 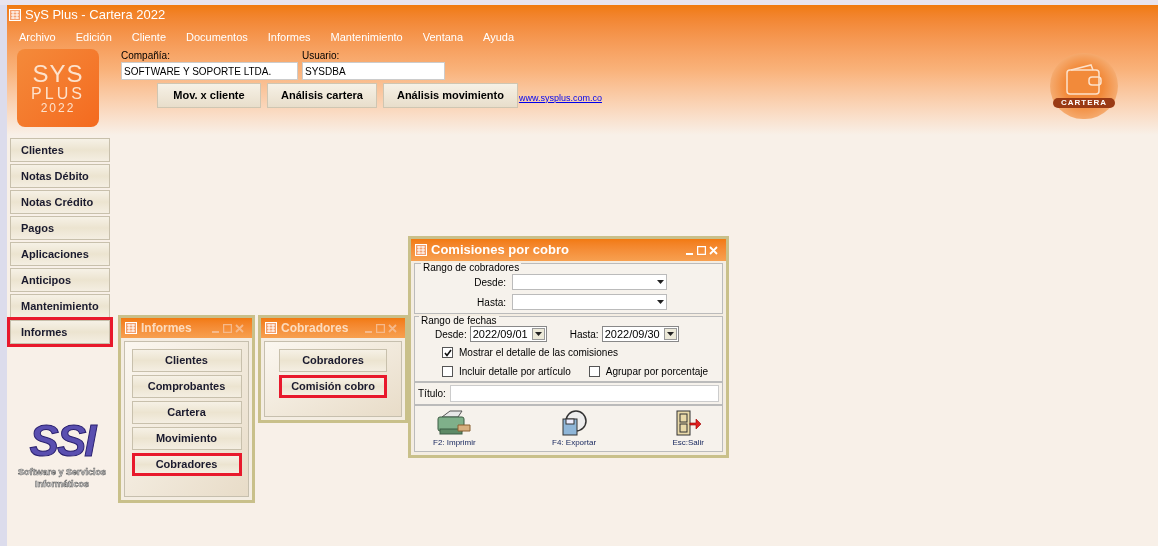 I want to click on module-label: CARTERA, so click(x=1084, y=103).